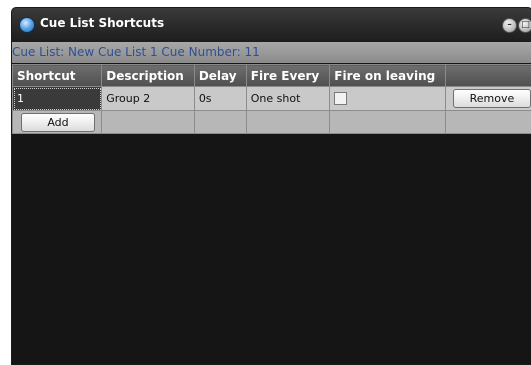 The height and width of the screenshot is (365, 531). I want to click on add-button: Add, so click(58, 122).